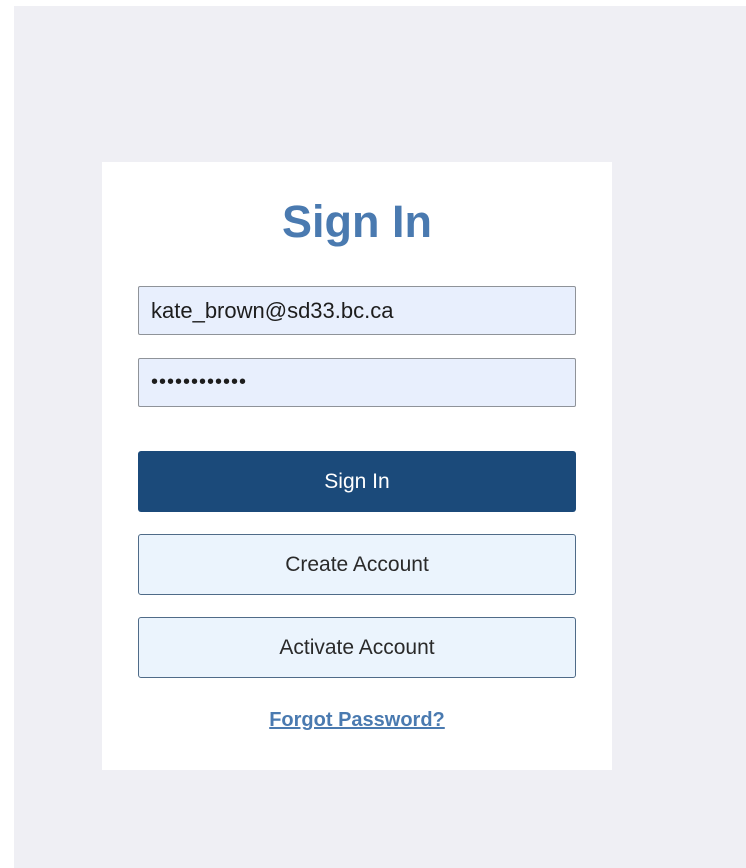 The height and width of the screenshot is (868, 746). What do you see at coordinates (357, 382) in the screenshot?
I see `password-field` at bounding box center [357, 382].